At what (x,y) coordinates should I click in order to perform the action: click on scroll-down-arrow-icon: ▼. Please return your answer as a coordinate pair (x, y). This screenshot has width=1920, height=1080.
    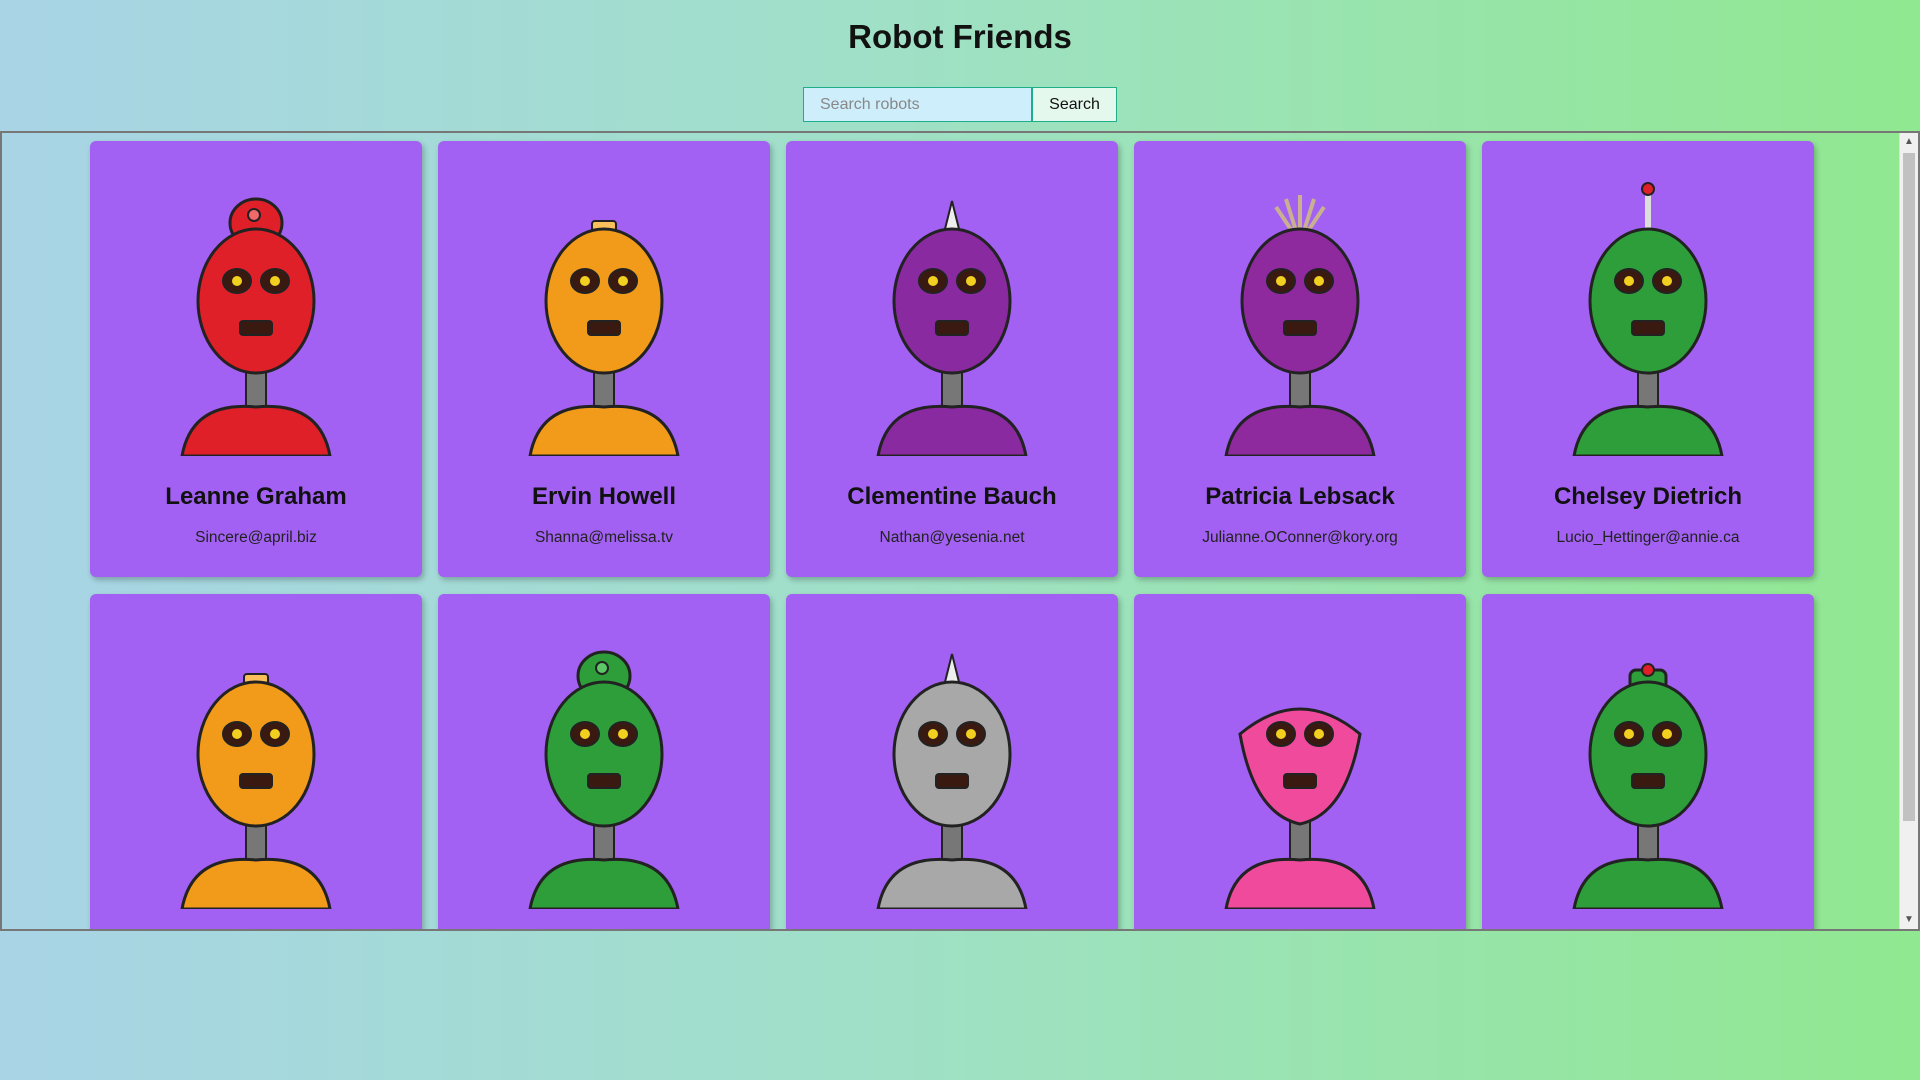
    Looking at the image, I should click on (1909, 920).